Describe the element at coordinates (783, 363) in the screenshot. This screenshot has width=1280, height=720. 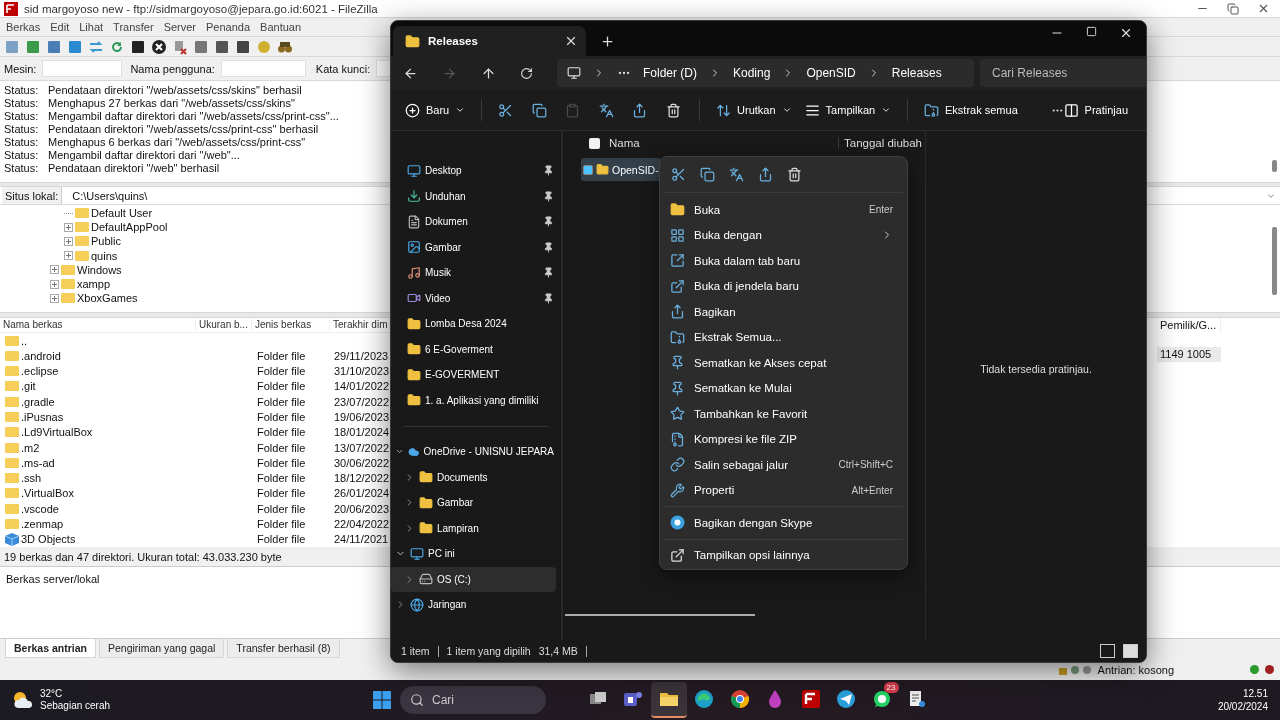
I see `menu-item: Sematkan ke Akses cepat` at that location.